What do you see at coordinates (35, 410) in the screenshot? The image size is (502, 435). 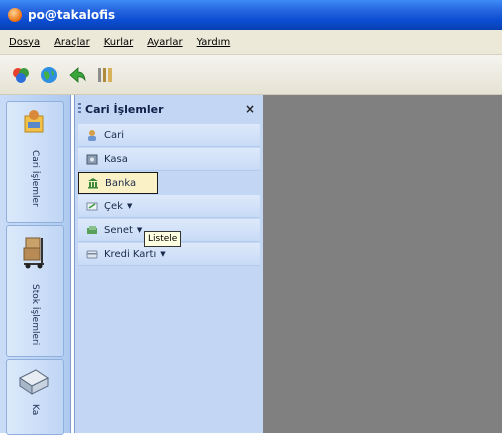 I see `module-label: Ka` at bounding box center [35, 410].